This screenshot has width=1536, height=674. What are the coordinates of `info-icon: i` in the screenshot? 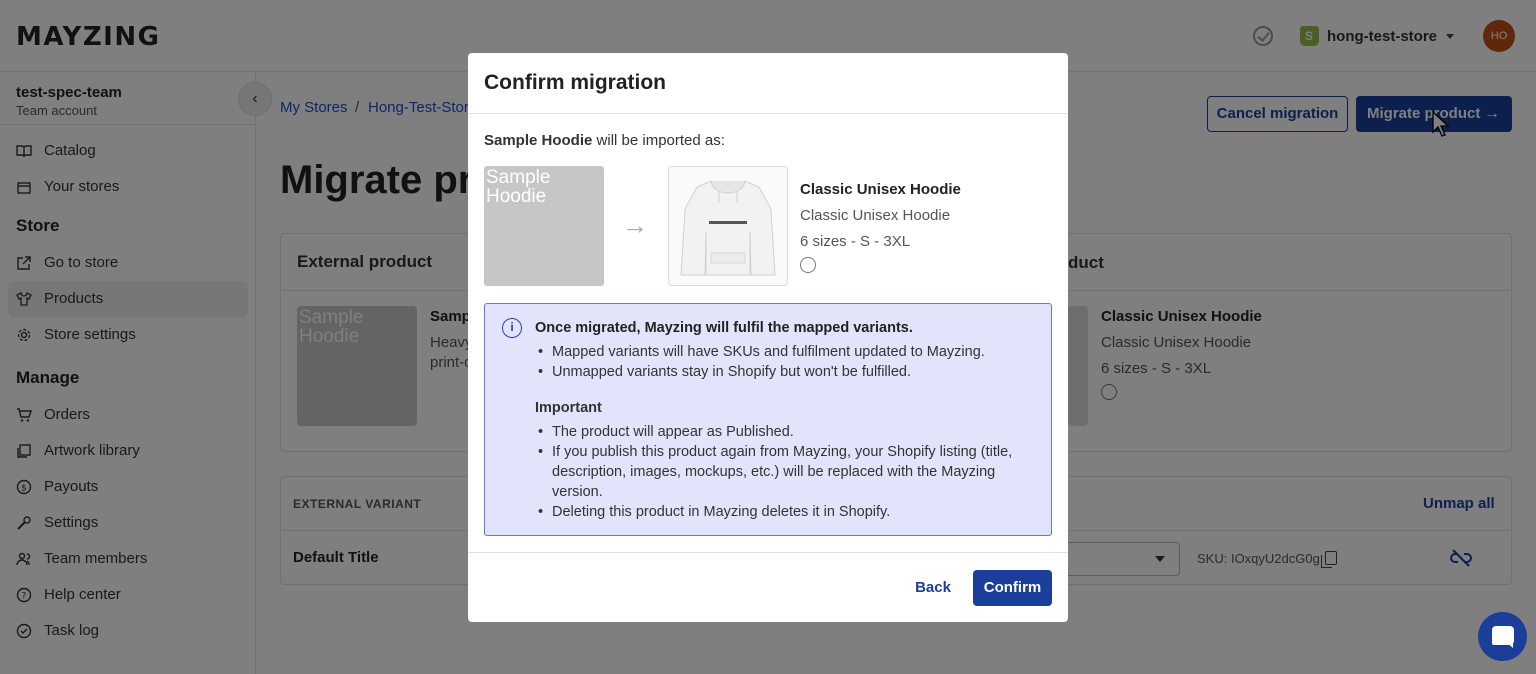 It's located at (512, 328).